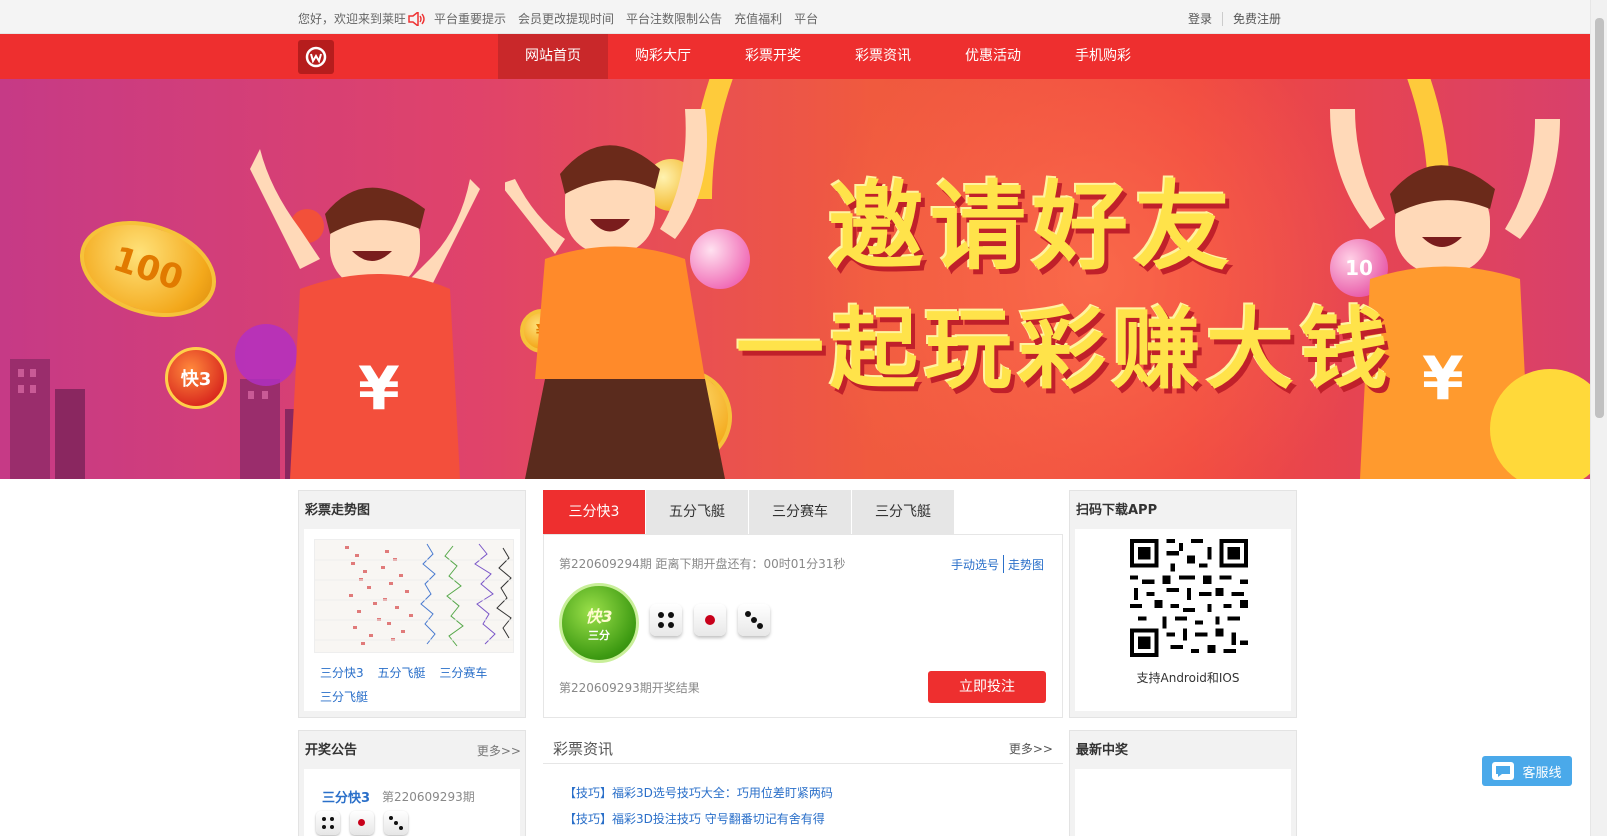  I want to click on coin-label: 100, so click(148, 269).